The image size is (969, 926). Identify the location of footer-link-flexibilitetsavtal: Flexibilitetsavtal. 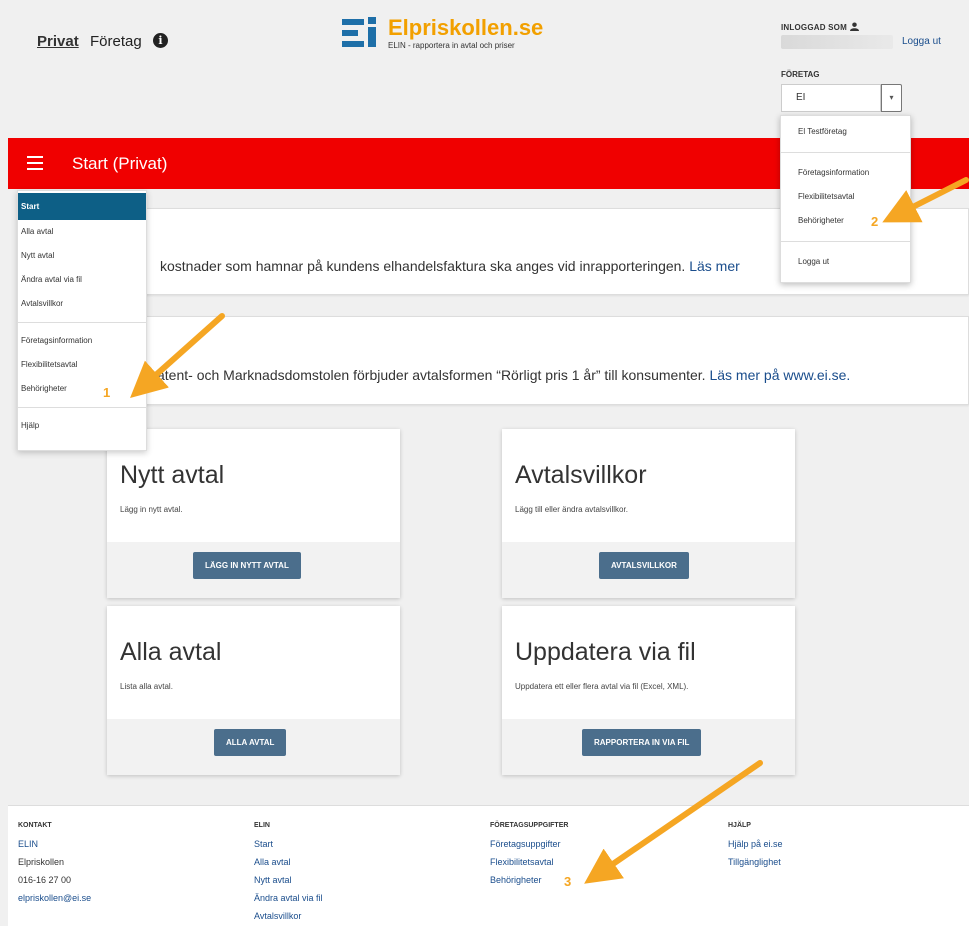
(529, 862).